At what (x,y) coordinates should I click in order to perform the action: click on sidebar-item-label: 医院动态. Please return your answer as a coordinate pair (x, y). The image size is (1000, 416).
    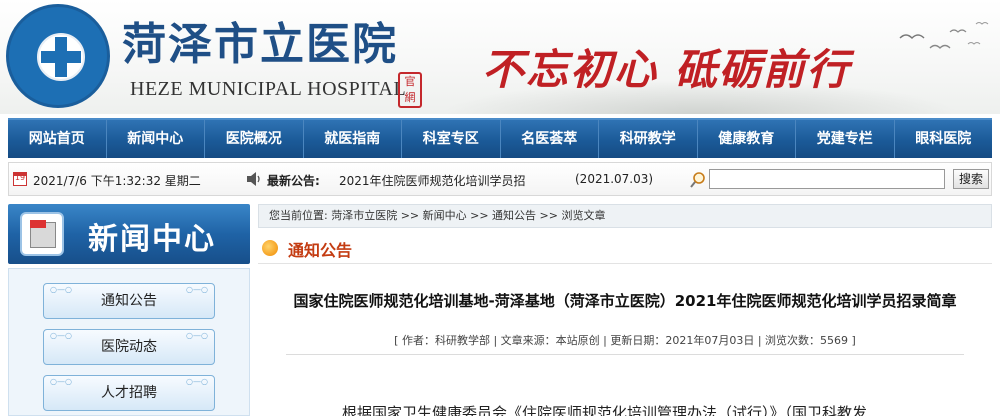
    Looking at the image, I should click on (129, 347).